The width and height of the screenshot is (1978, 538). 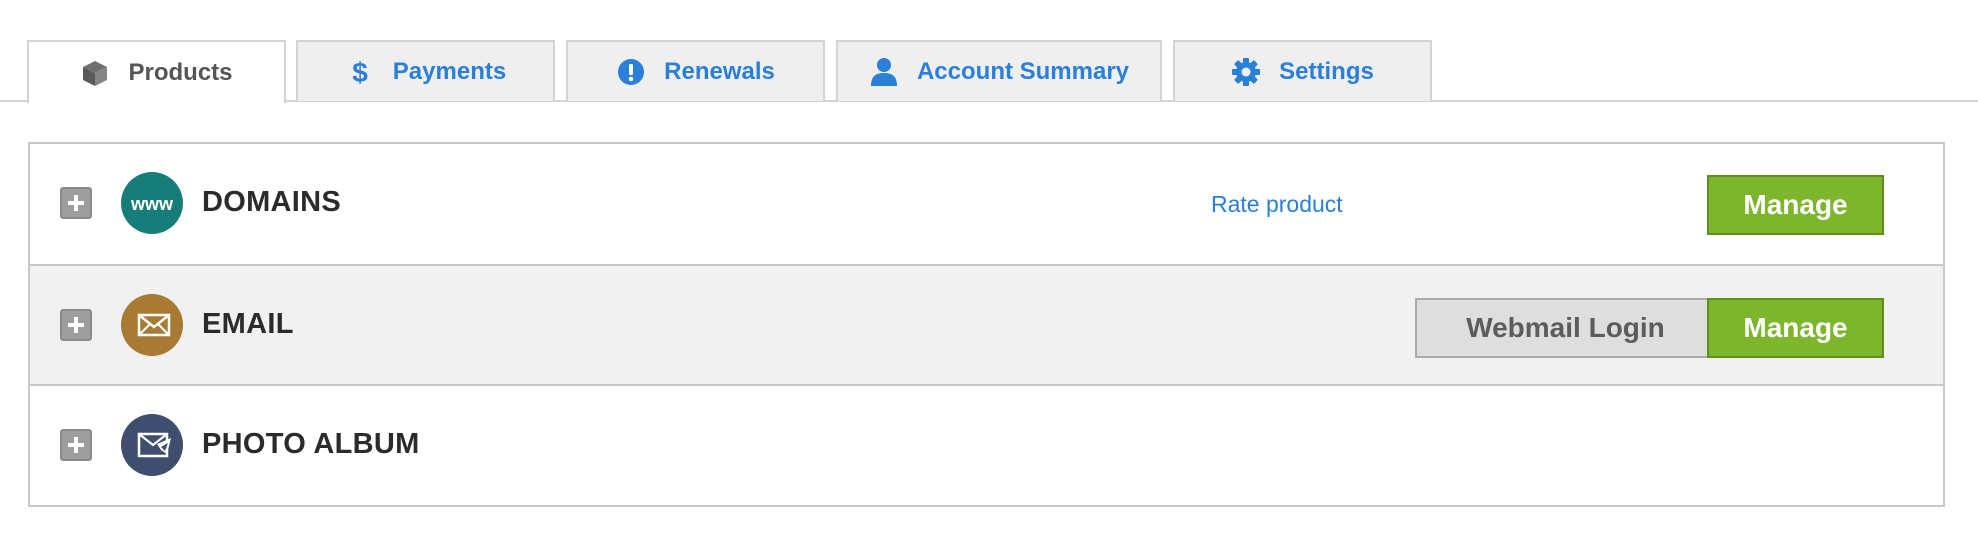 I want to click on envelope-icon, so click(x=152, y=325).